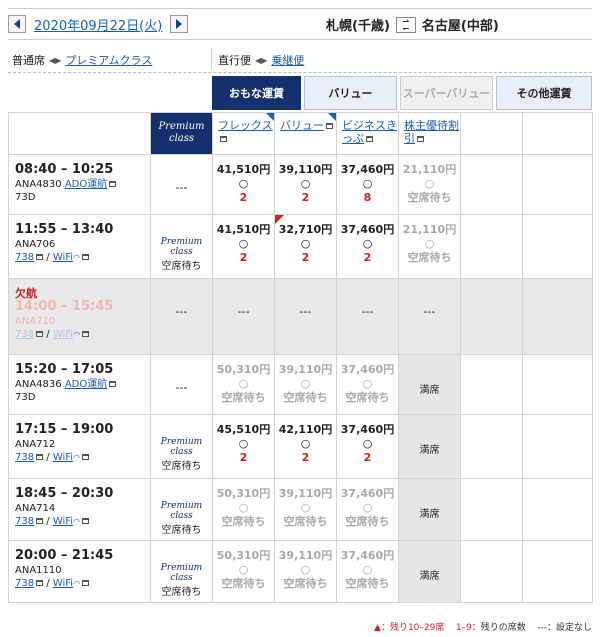  What do you see at coordinates (463, 628) in the screenshot?
I see `legend-range-key: 1–9` at bounding box center [463, 628].